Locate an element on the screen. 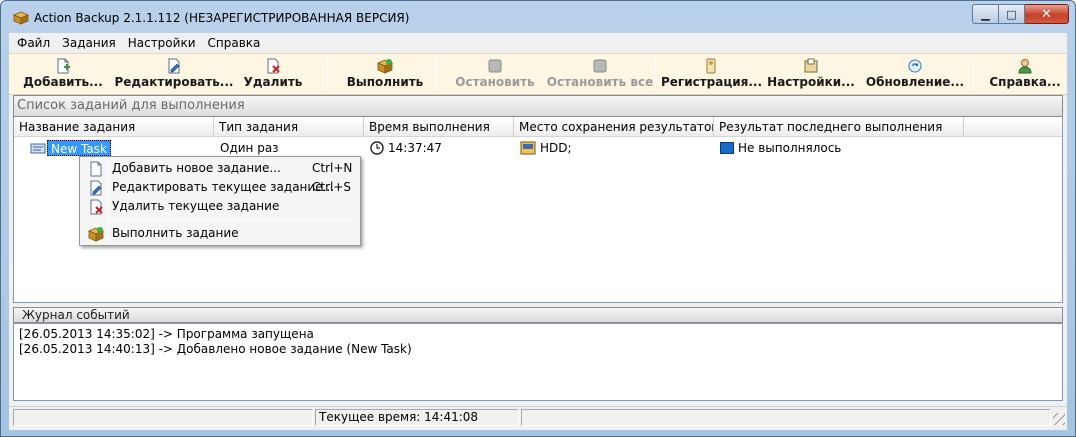 This screenshot has height=437, width=1076. menu-item-label: Выполнить задание is located at coordinates (175, 233).